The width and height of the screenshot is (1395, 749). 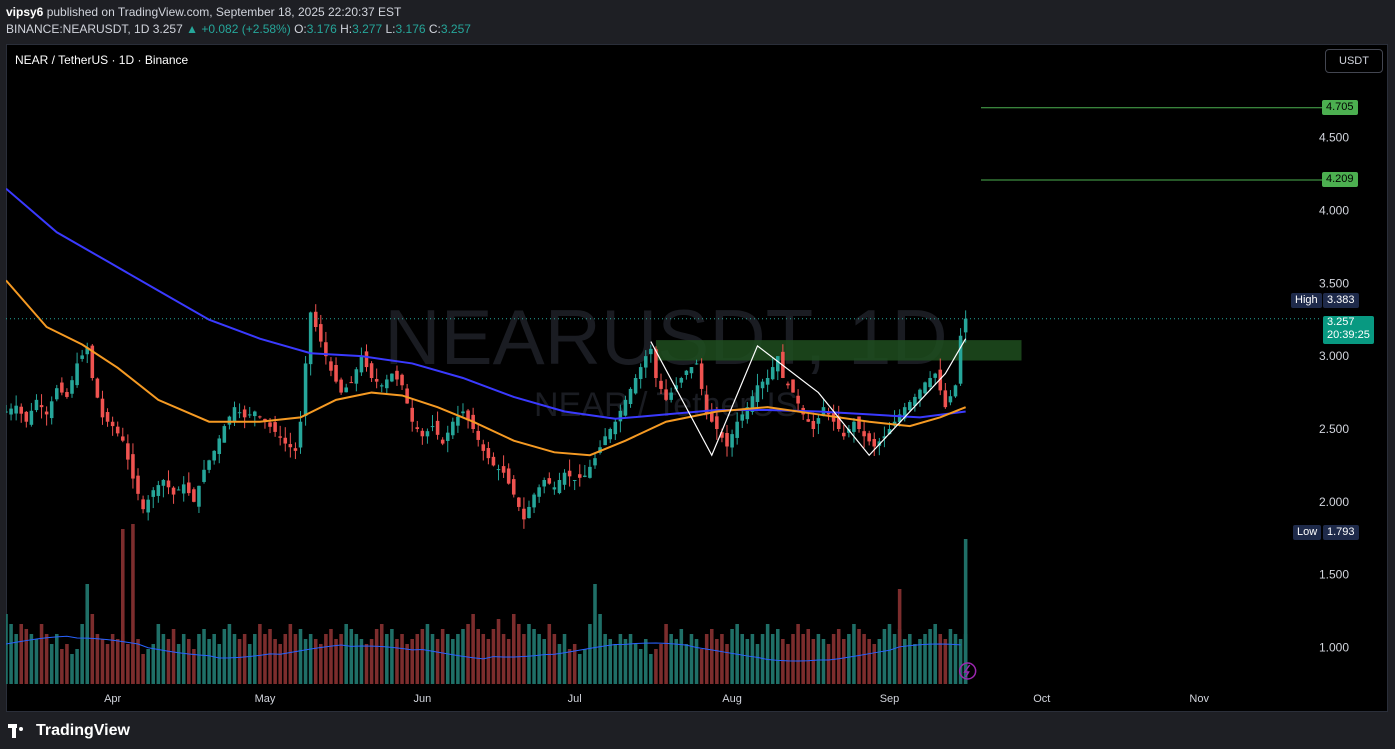 I want to click on currency-button: USDT, so click(x=1354, y=61).